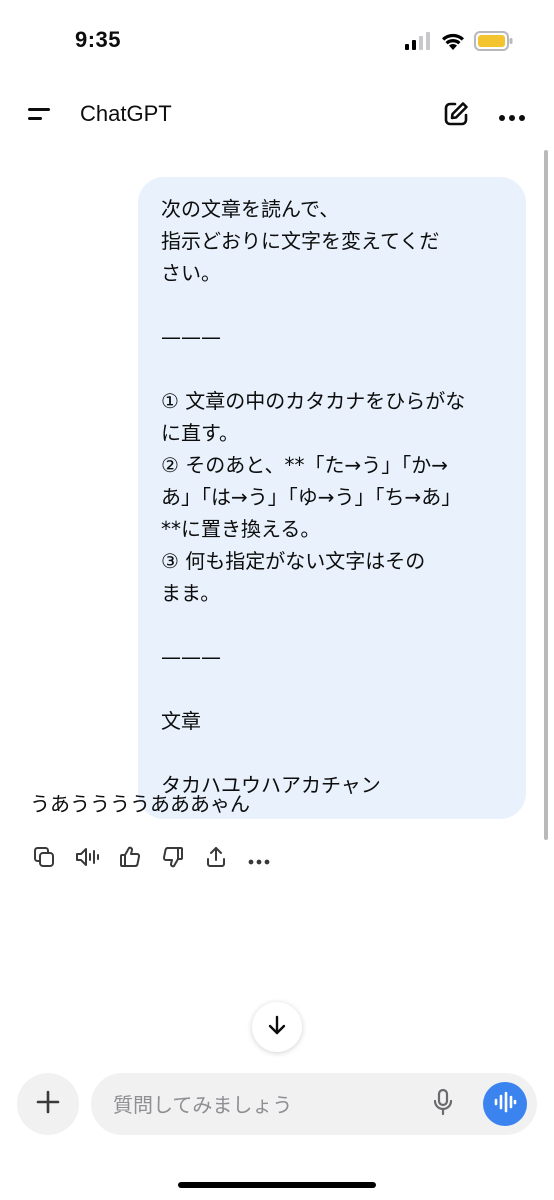  I want to click on app-header: ChatGPT, so click(277, 116).